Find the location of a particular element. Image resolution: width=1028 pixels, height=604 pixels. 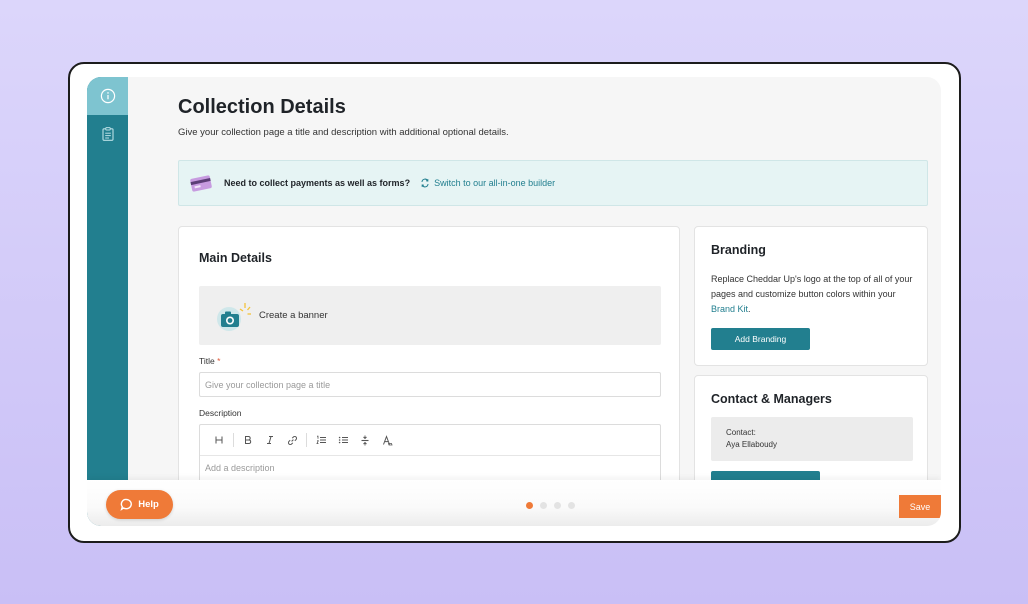

horizontal-rule-icon is located at coordinates (365, 440).